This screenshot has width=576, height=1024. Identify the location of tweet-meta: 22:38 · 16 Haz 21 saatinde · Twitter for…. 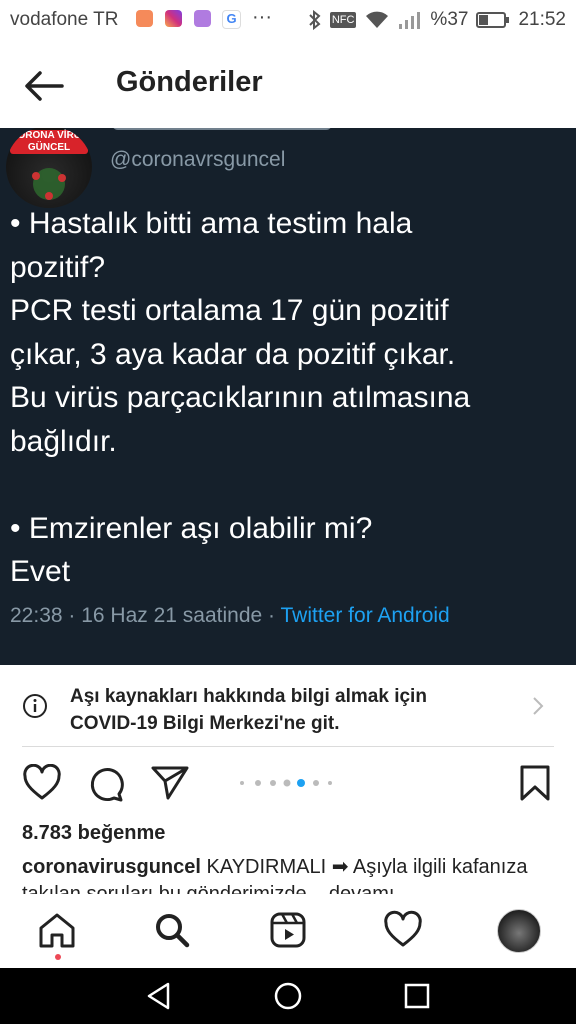
(230, 615).